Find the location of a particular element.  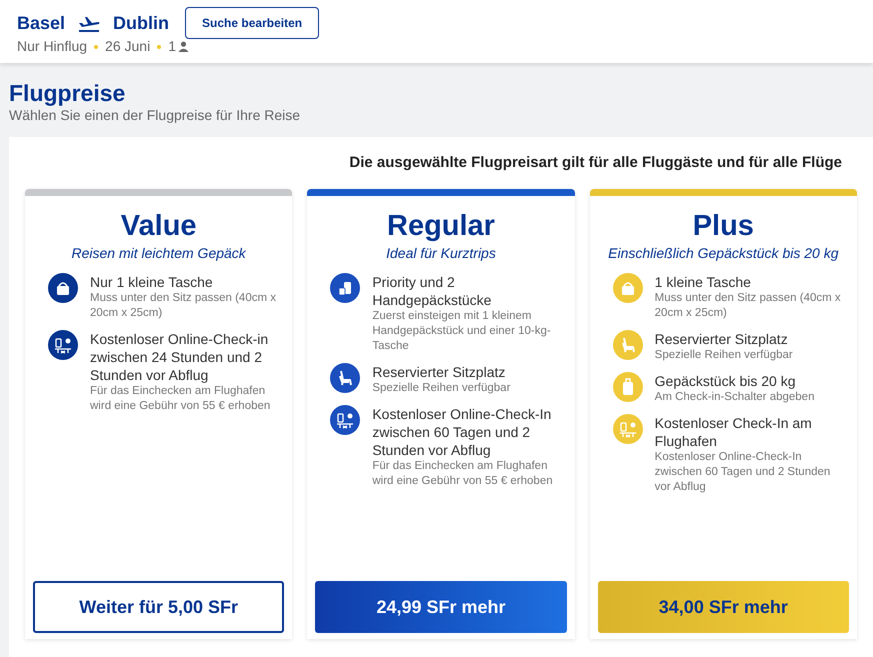

fare-tagline: Ideal für Kurztrips is located at coordinates (441, 253).